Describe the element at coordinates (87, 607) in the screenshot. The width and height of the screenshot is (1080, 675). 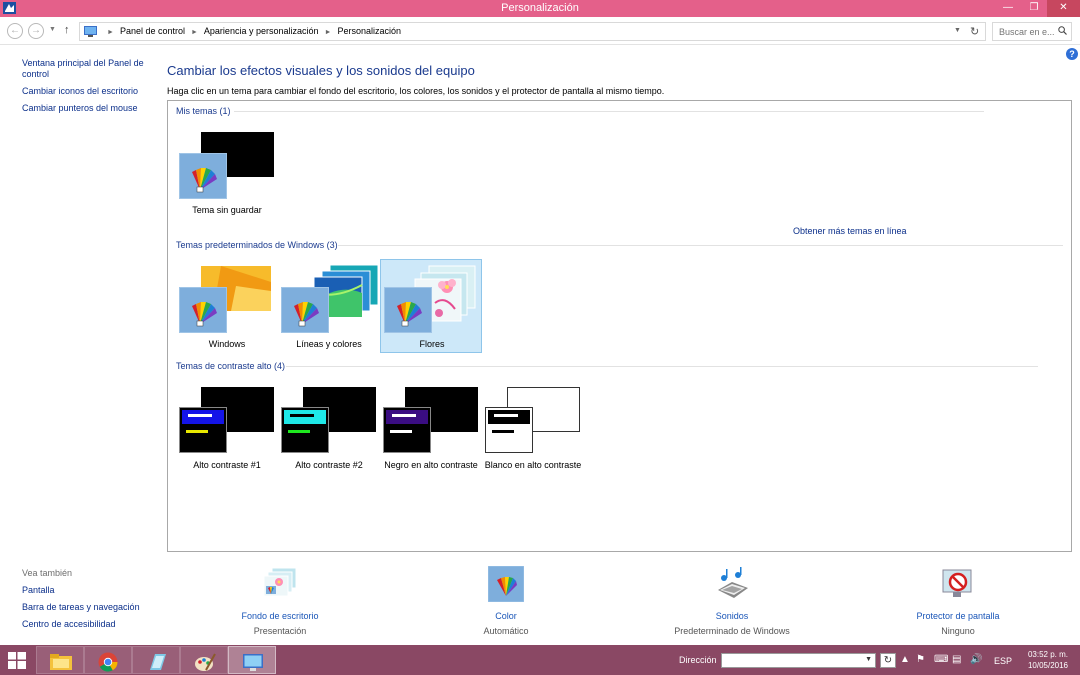
I see `see-also-taskbar: Barra de tareas y navegación` at that location.